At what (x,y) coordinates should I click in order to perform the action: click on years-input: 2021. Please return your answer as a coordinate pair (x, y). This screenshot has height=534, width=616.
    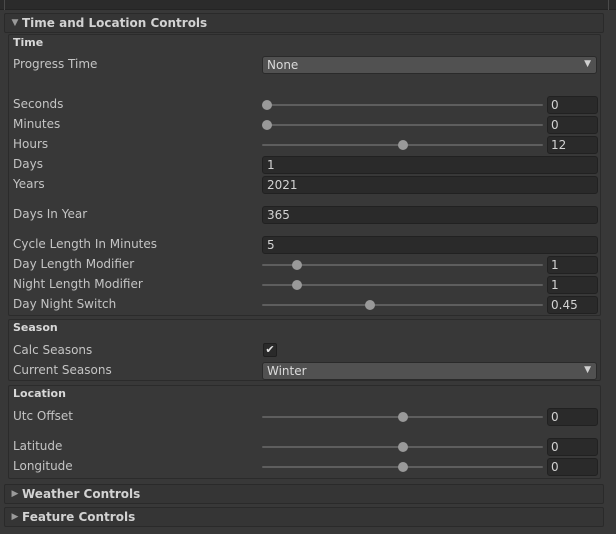
    Looking at the image, I should click on (430, 185).